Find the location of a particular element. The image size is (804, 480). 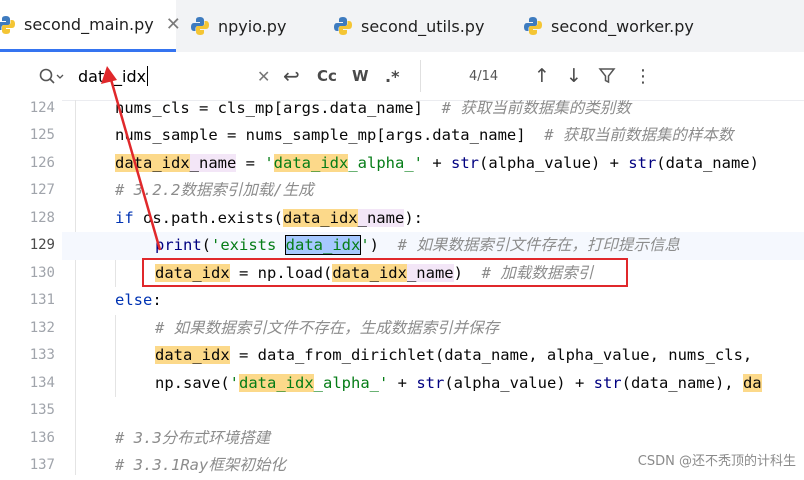

watermark: CSDN @还不秃顶的计科生 is located at coordinates (716, 461).